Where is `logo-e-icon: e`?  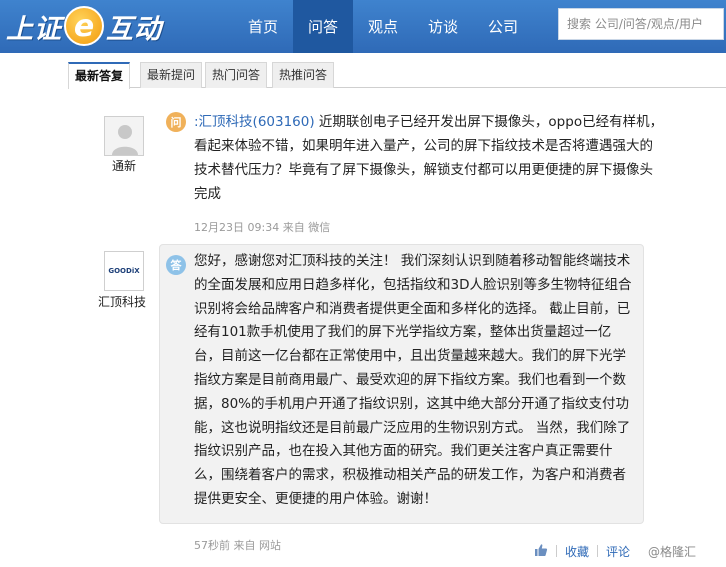
logo-e-icon: e is located at coordinates (84, 26).